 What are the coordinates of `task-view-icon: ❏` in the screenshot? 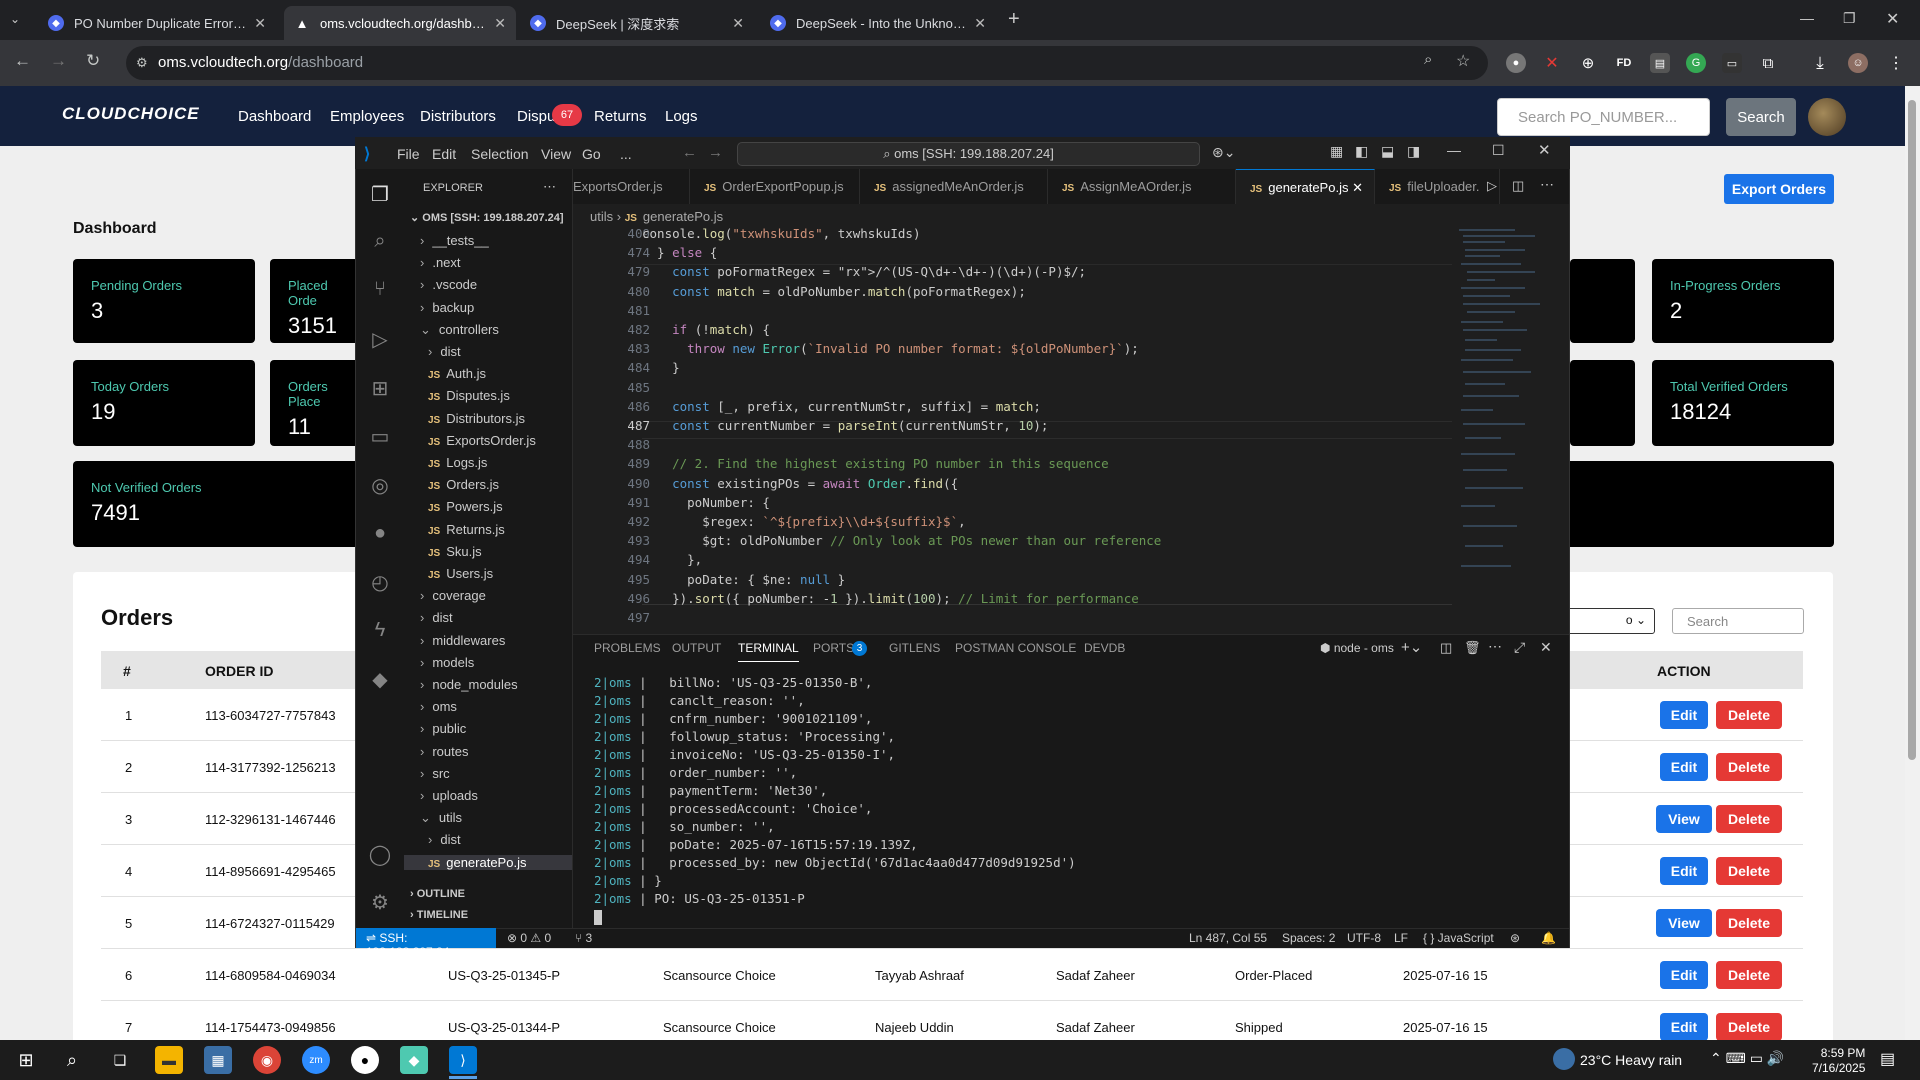 It's located at (120, 1060).